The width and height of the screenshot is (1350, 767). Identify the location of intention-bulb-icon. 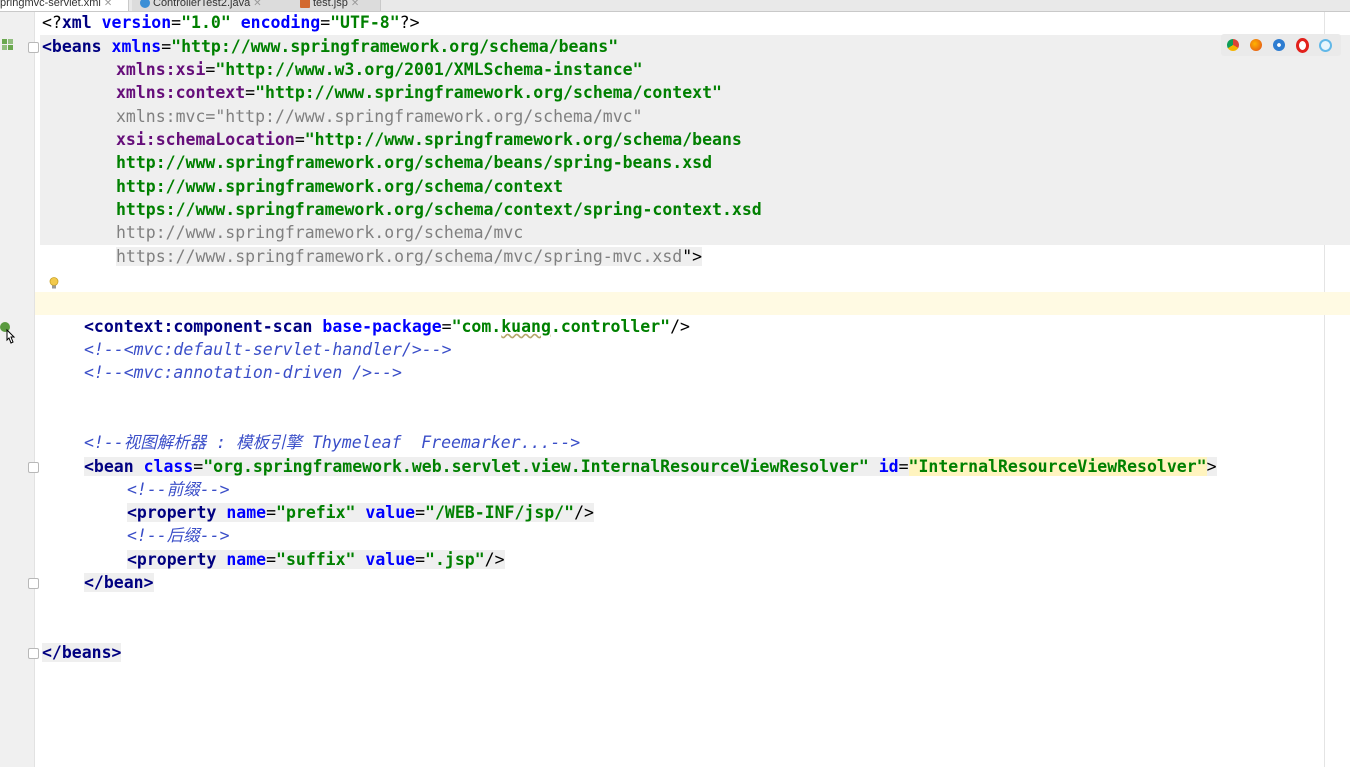
(54, 283).